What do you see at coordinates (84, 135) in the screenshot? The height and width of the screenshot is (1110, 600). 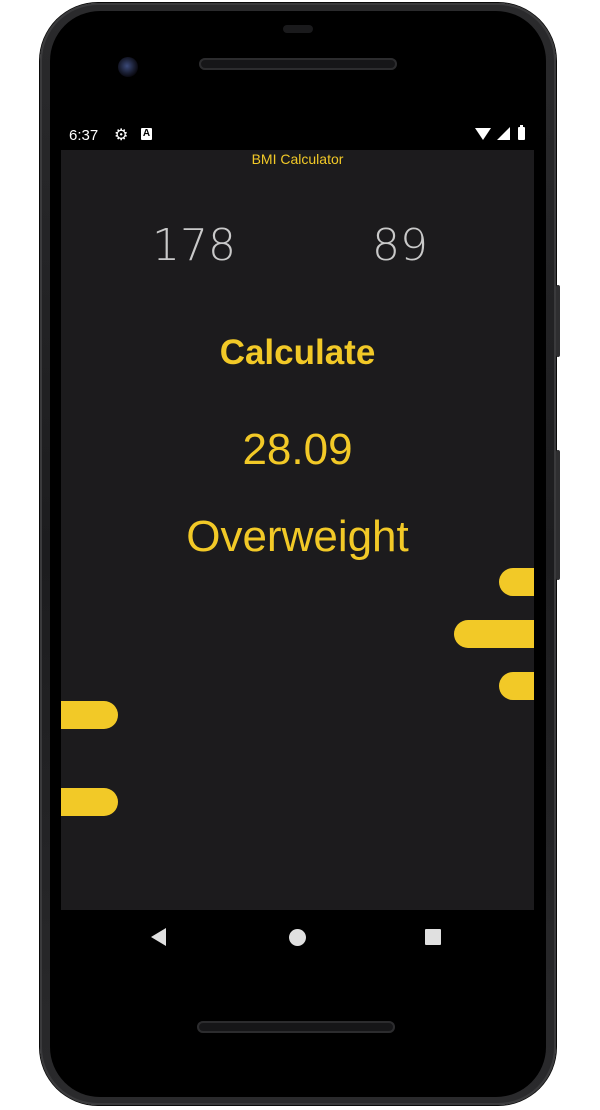 I see `status-time: 6:37` at bounding box center [84, 135].